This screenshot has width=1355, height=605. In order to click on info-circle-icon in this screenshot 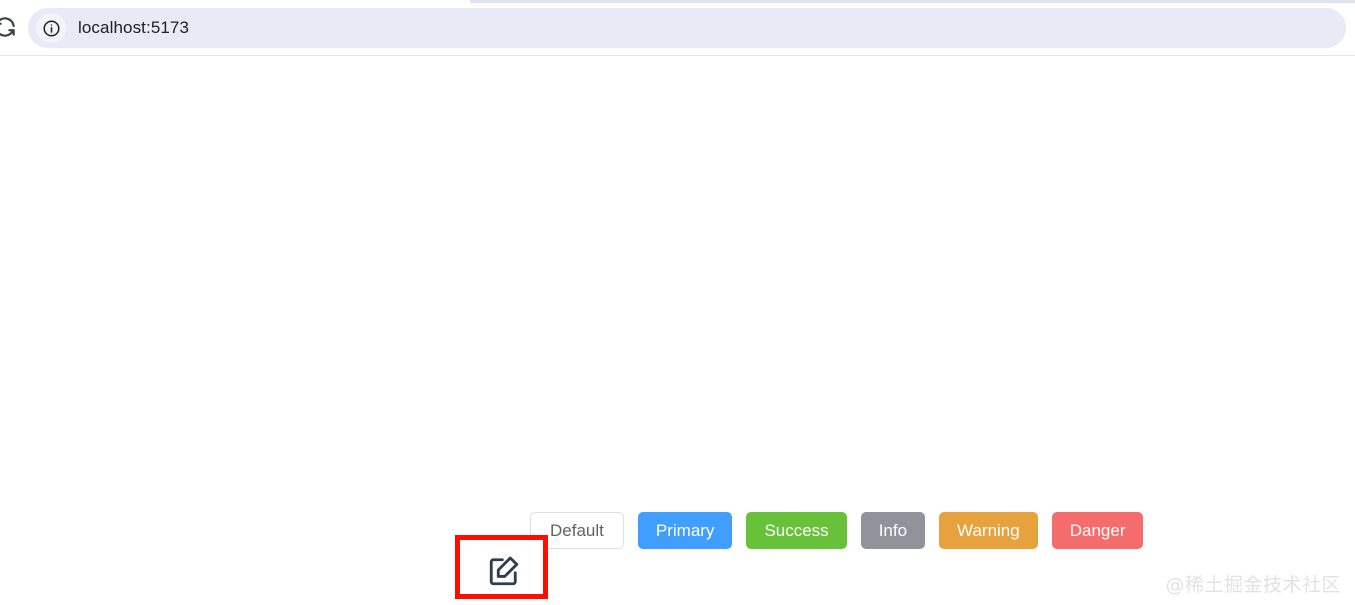, I will do `click(51, 28)`.